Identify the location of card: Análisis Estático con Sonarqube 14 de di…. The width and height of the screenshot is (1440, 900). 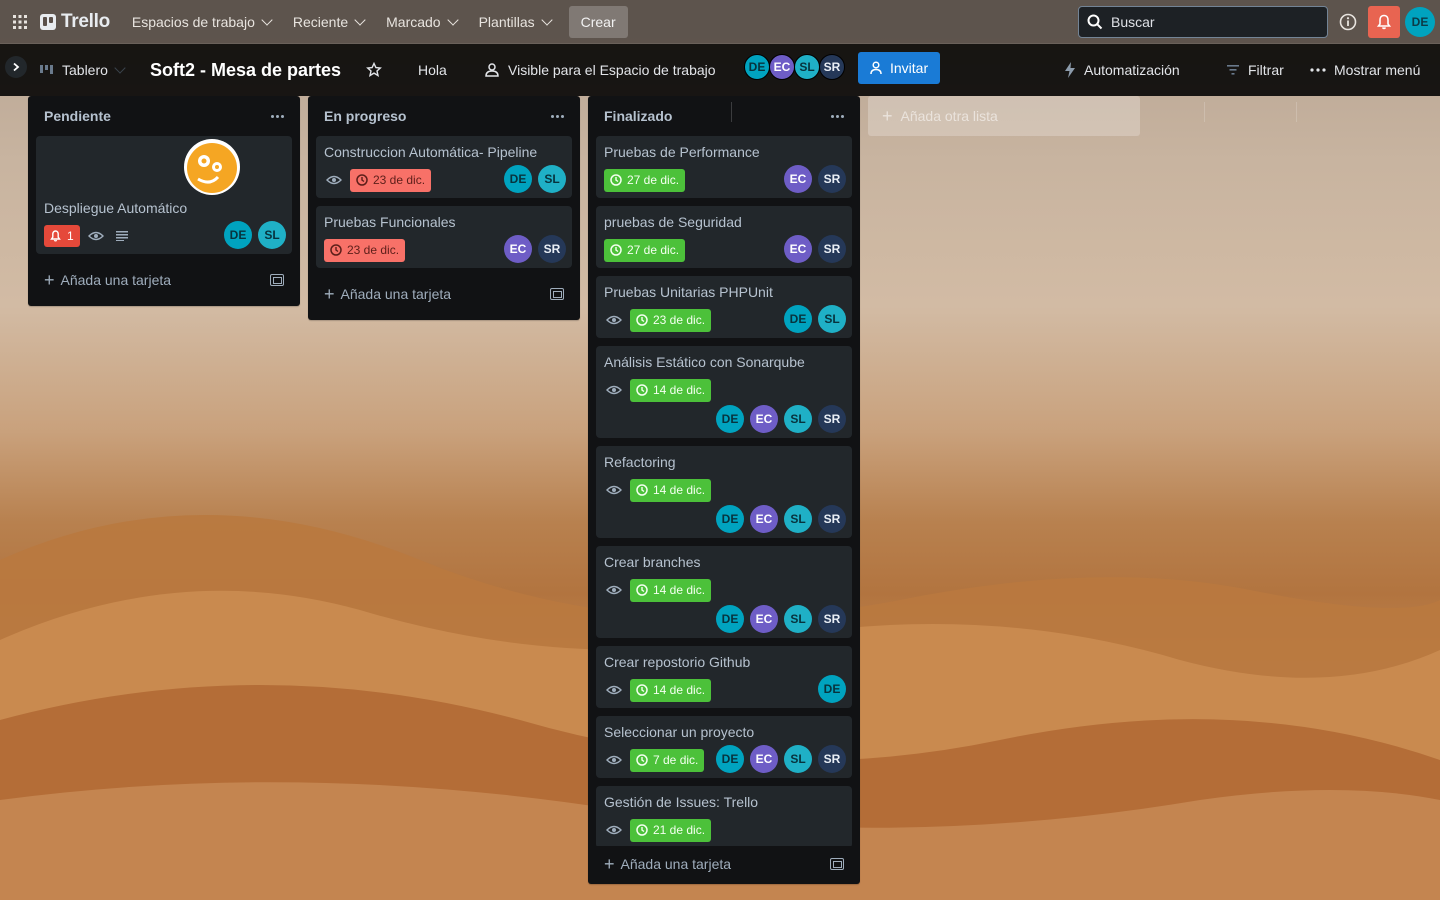
(724, 392).